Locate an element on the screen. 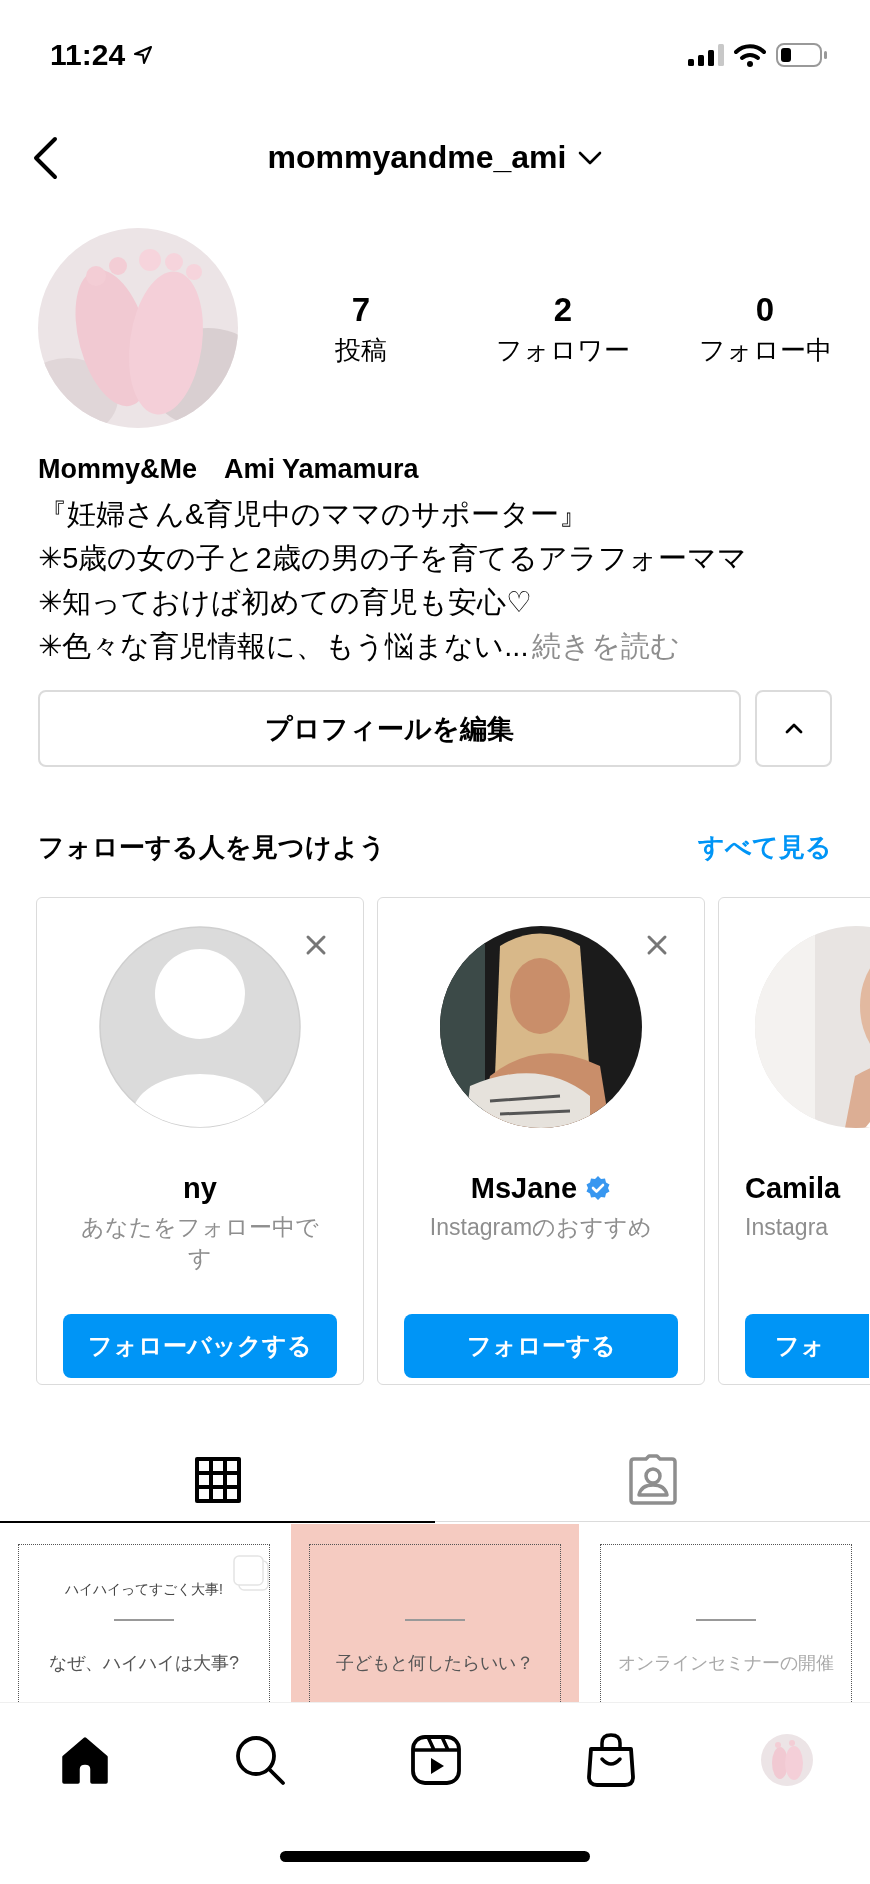 The width and height of the screenshot is (870, 1884). suggestion-name: MsJane is located at coordinates (524, 1188).